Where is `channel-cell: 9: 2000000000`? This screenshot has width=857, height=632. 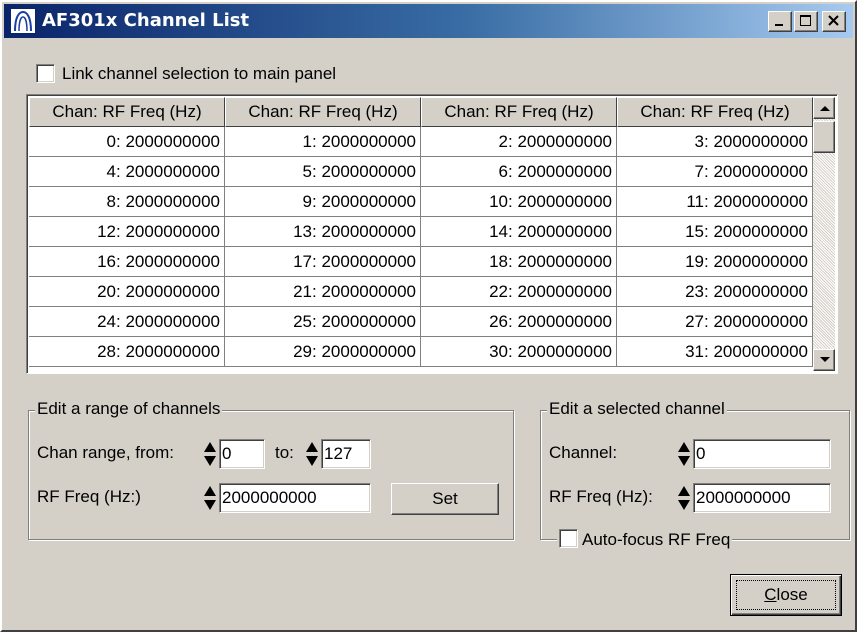
channel-cell: 9: 2000000000 is located at coordinates (323, 202).